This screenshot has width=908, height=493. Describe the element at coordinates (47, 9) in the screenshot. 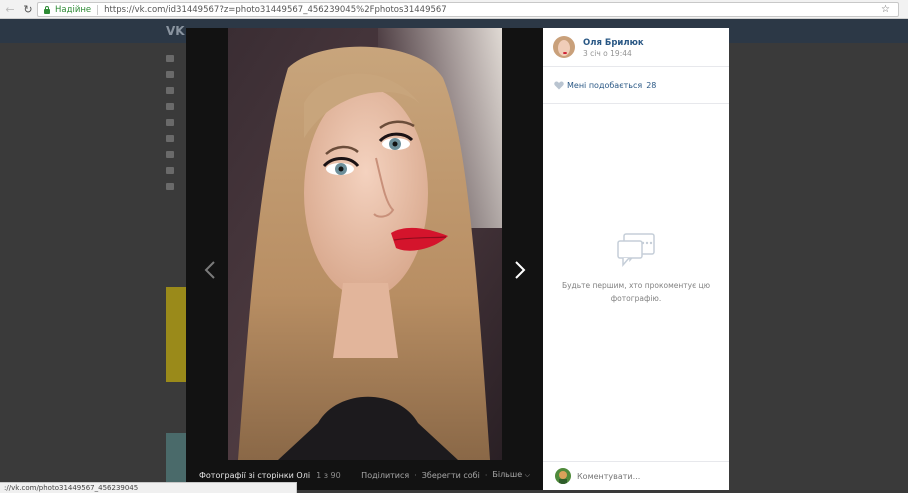

I see `lock-icon` at that location.